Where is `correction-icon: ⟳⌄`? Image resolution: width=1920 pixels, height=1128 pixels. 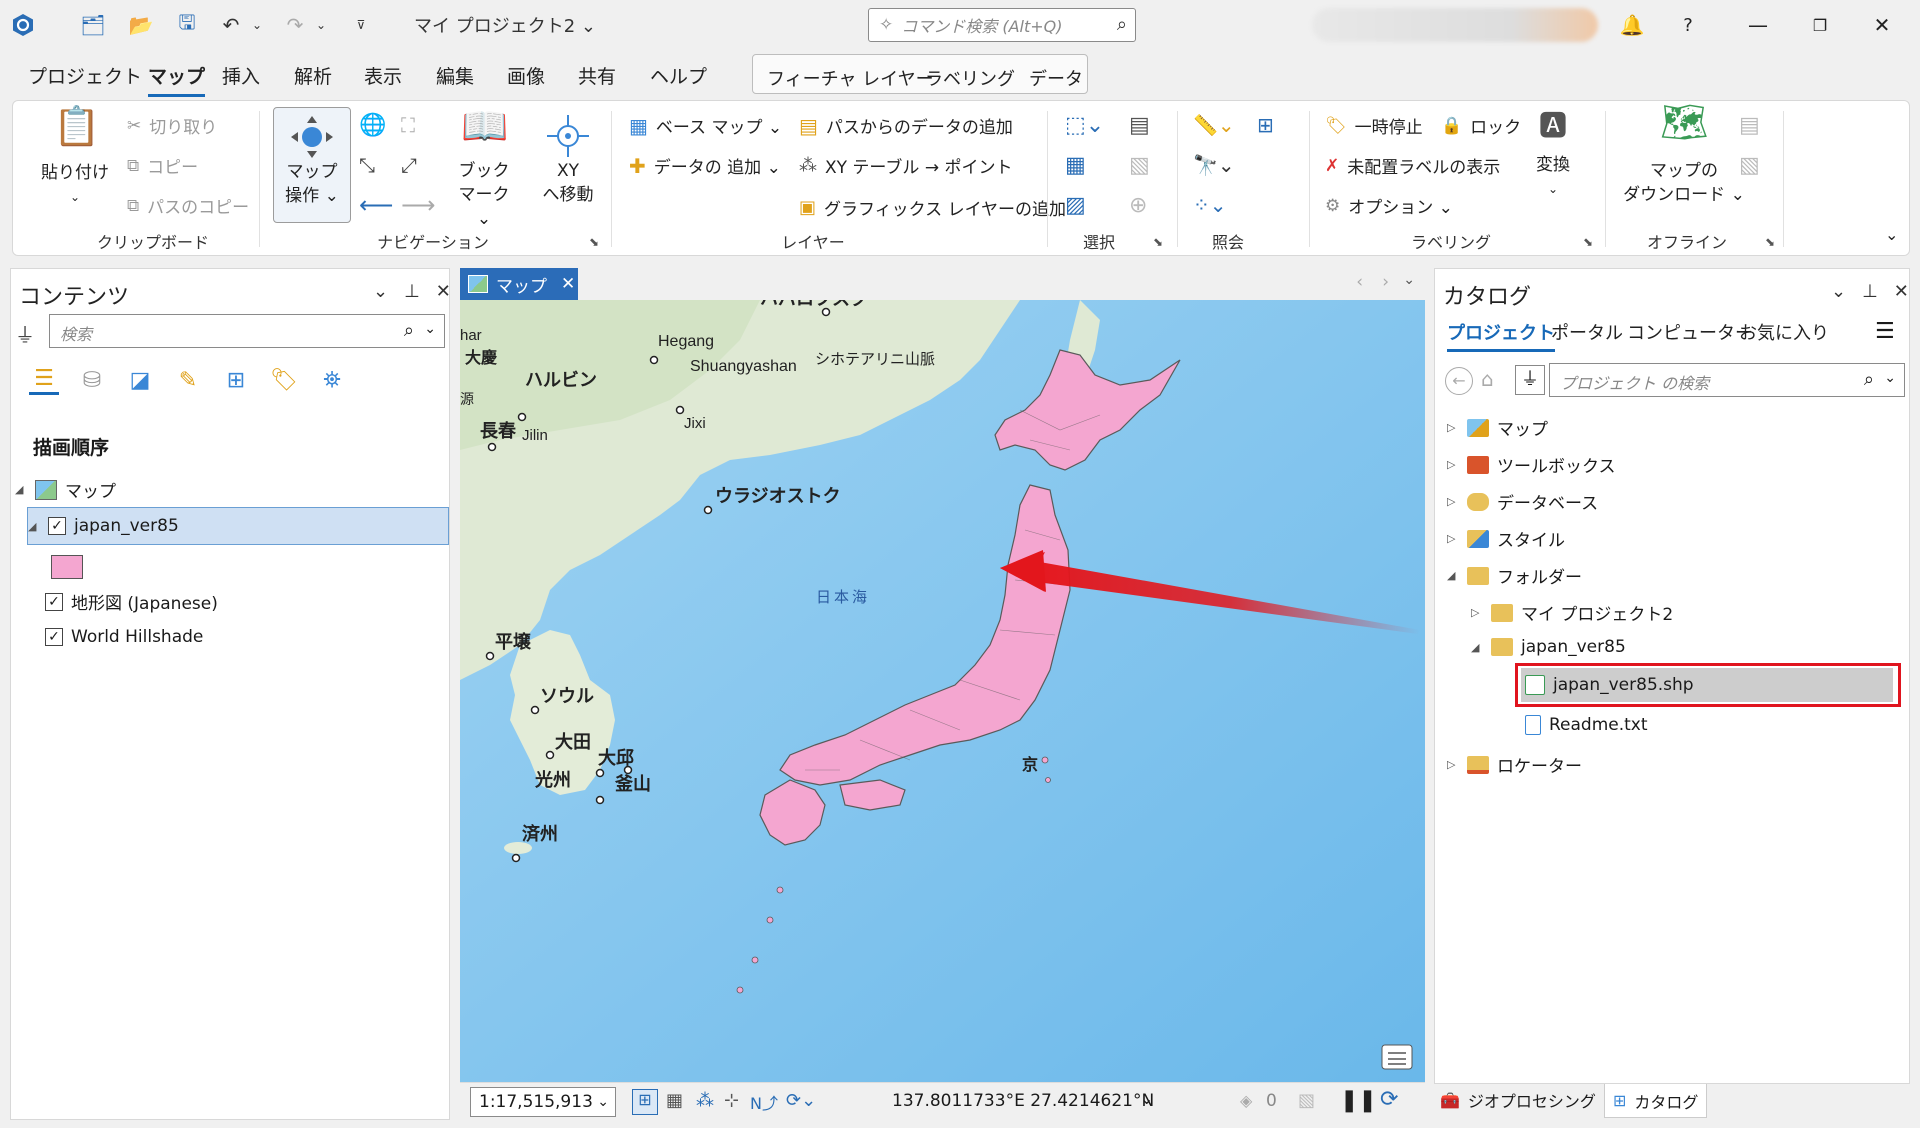 correction-icon: ⟳⌄ is located at coordinates (801, 1100).